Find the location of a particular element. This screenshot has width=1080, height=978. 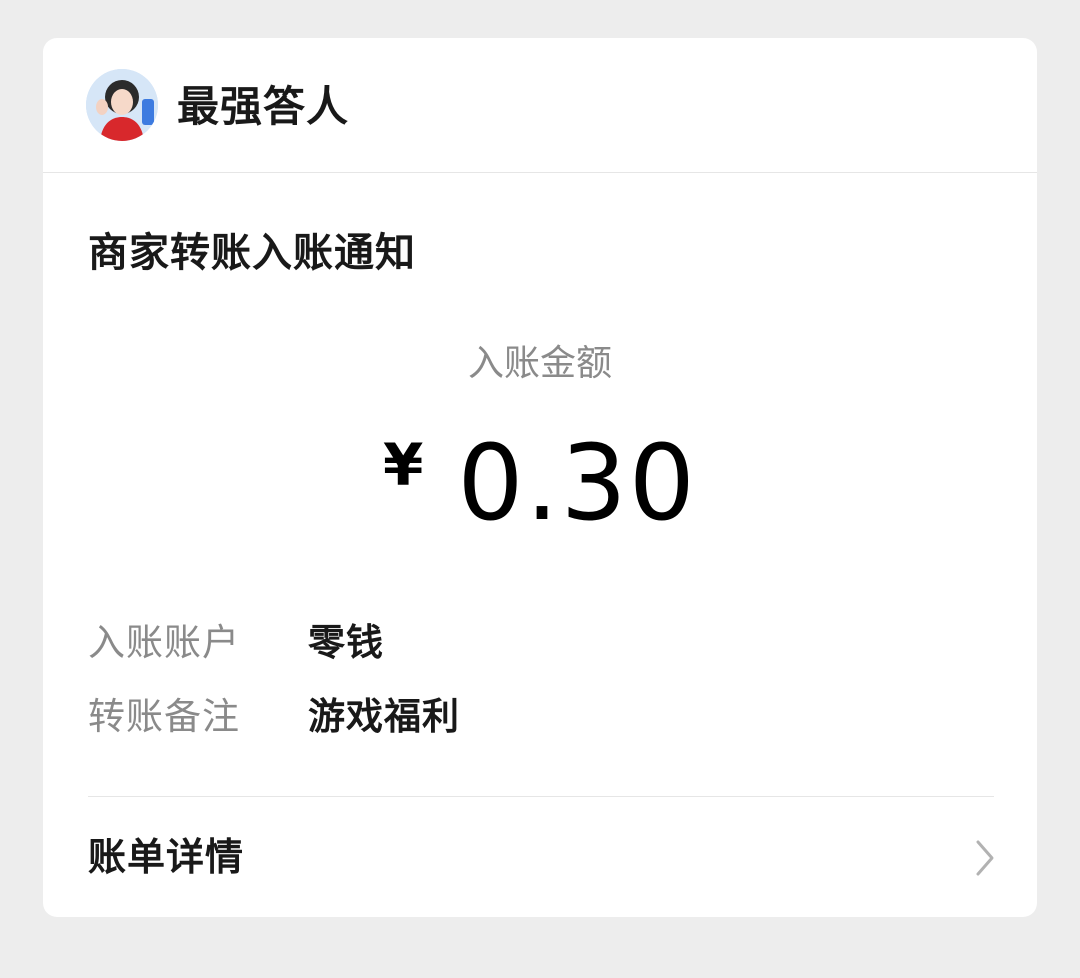

chevron-right-icon is located at coordinates (985, 858).